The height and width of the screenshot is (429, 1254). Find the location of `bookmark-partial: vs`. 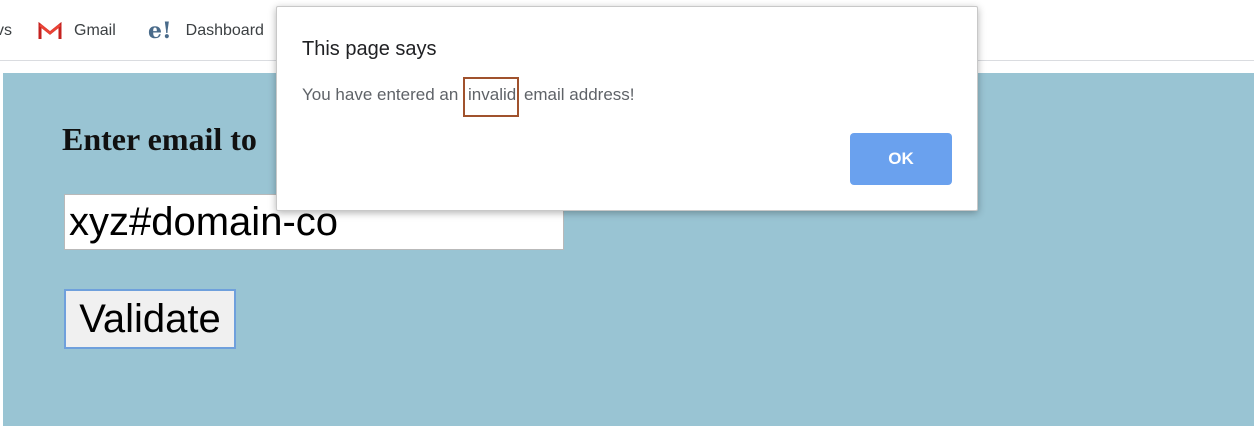

bookmark-partial: vs is located at coordinates (6, 31).